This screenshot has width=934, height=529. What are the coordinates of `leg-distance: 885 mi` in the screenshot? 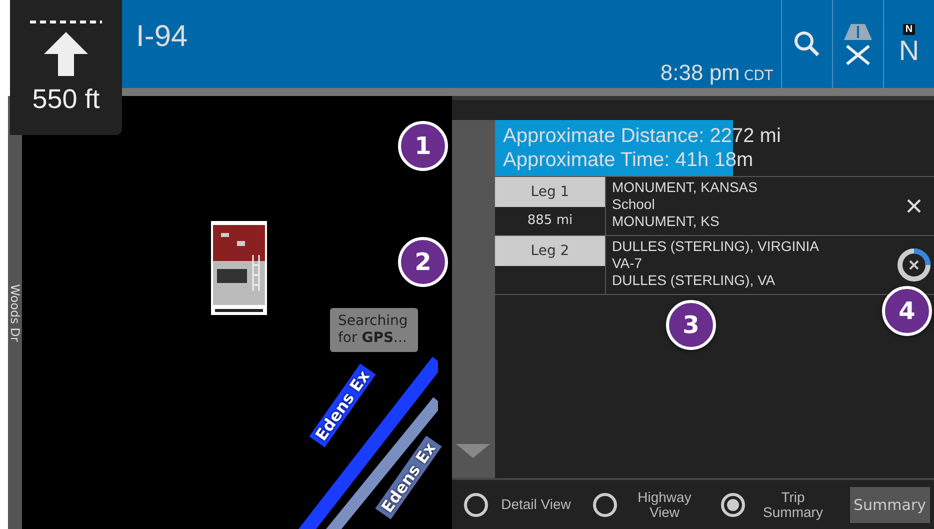 It's located at (550, 220).